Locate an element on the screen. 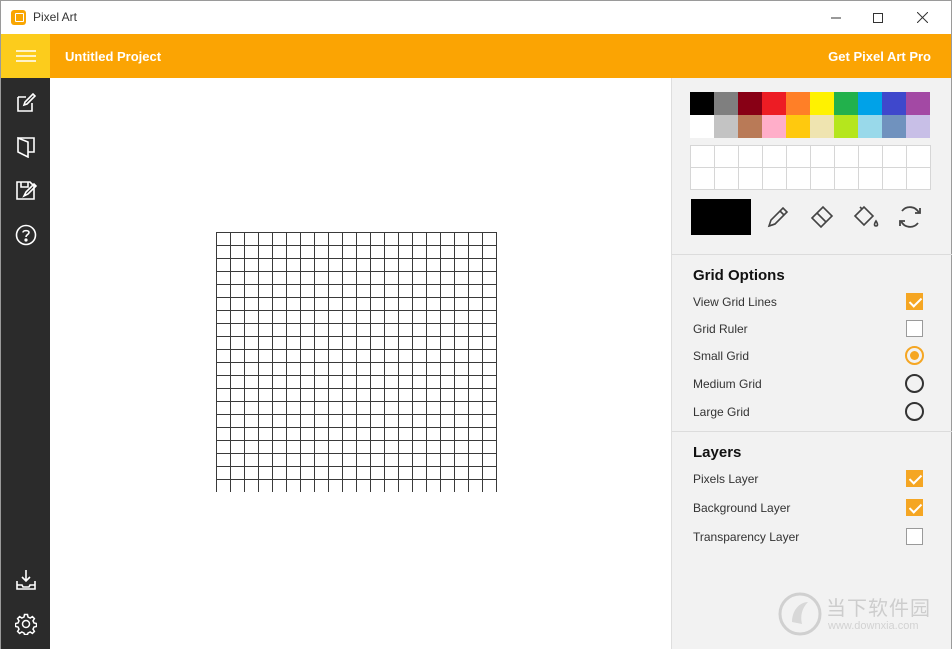 Image resolution: width=952 pixels, height=649 pixels. grid-ruler-checkbox is located at coordinates (914, 328).